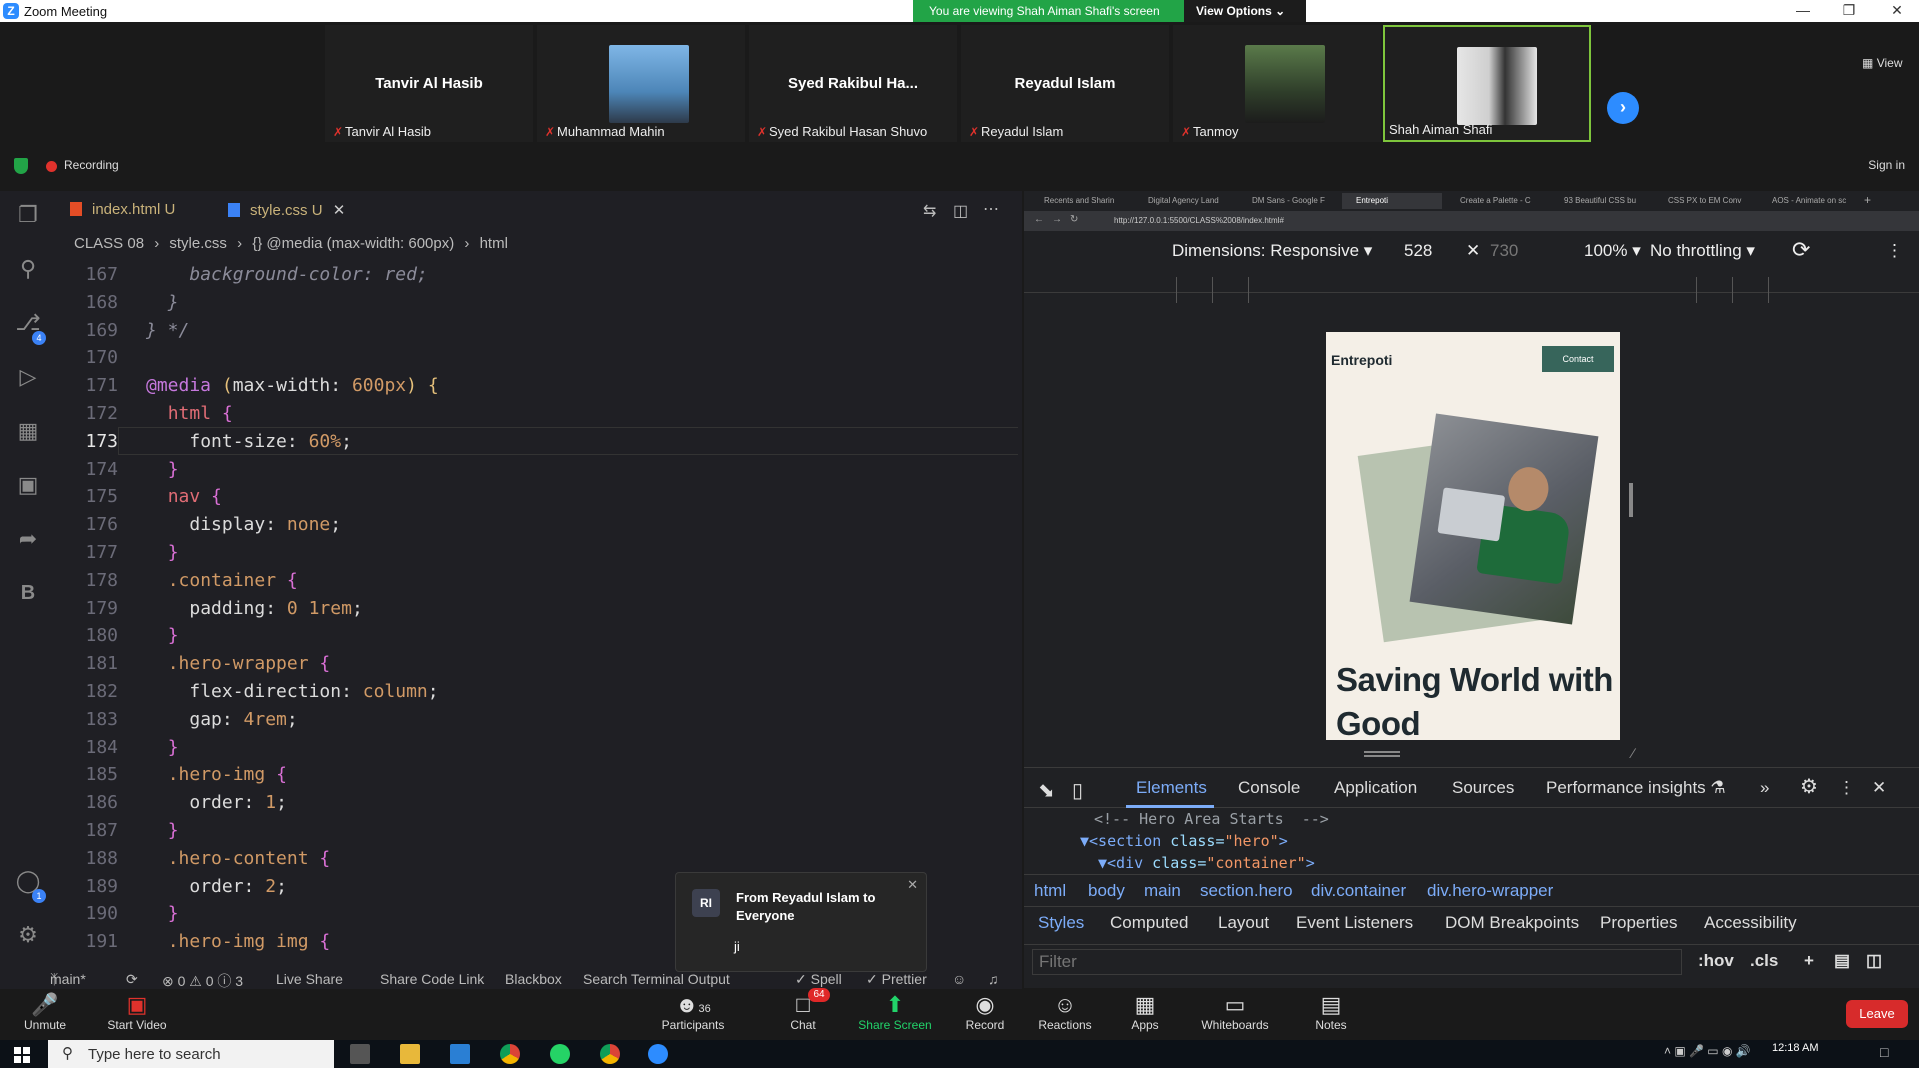 This screenshot has width=1919, height=1068. What do you see at coordinates (1638, 923) in the screenshot?
I see `tab-properties: Properties` at bounding box center [1638, 923].